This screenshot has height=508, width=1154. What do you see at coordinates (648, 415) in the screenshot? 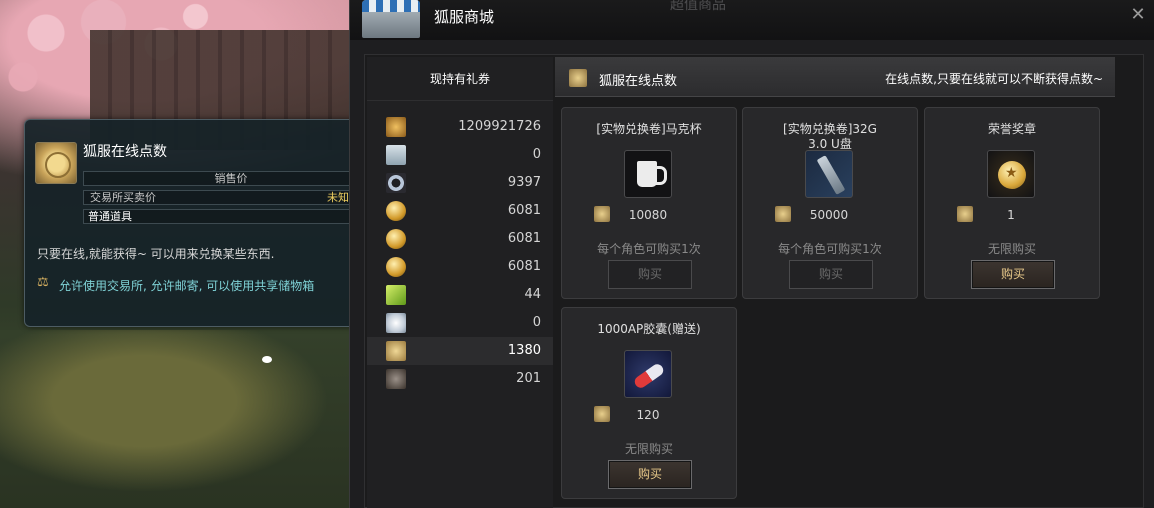
I see `product-price: 120` at bounding box center [648, 415].